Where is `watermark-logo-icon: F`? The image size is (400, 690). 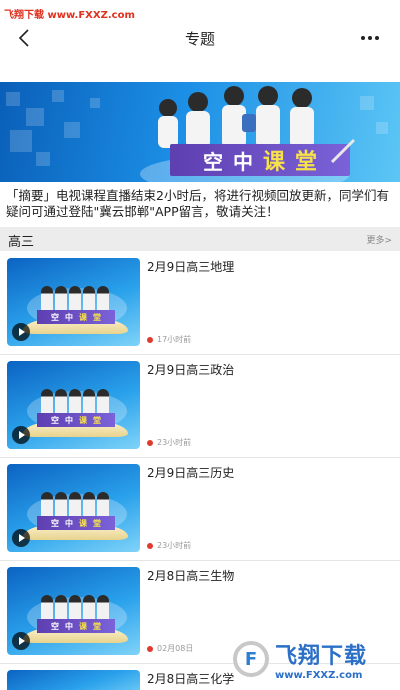 watermark-logo-icon: F is located at coordinates (251, 659).